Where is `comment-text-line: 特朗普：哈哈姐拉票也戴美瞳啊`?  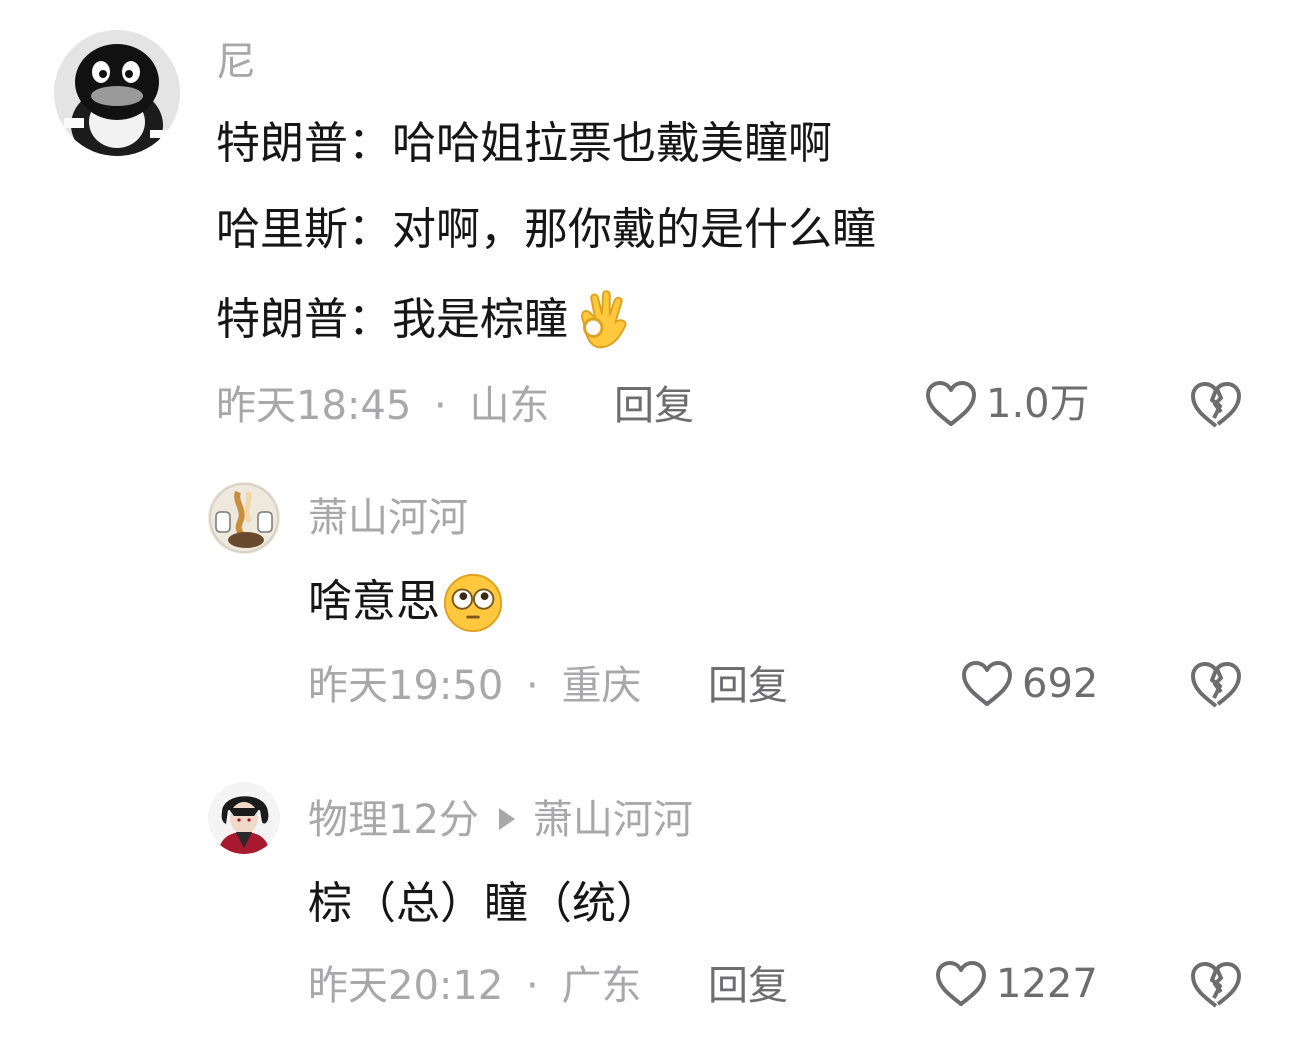 comment-text-line: 特朗普：哈哈姐拉票也戴美瞳啊 is located at coordinates (524, 144).